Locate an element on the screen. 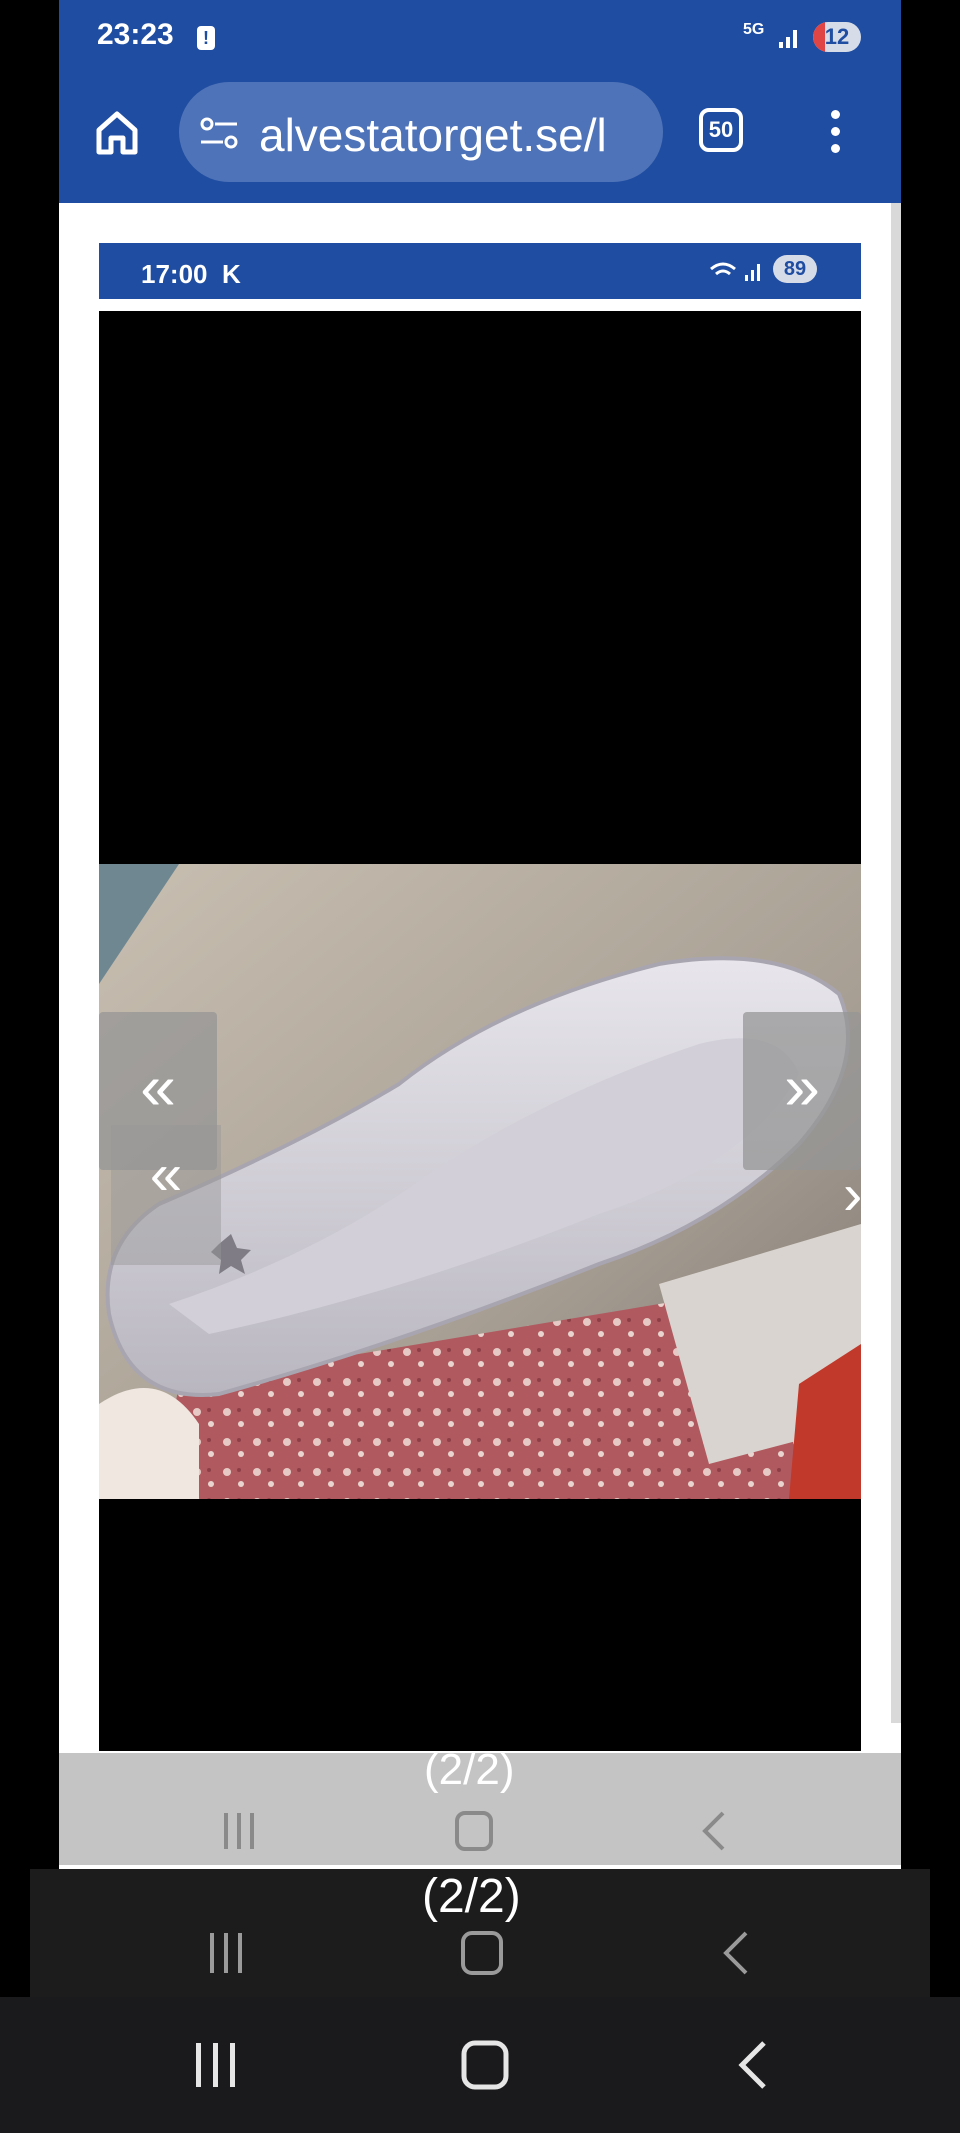 Image resolution: width=960 pixels, height=2133 pixels. site-settings-icon is located at coordinates (219, 133).